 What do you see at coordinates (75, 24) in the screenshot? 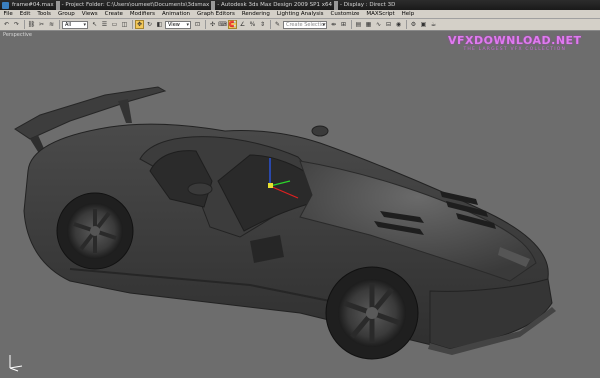
I see `selection-filter-dropdown: All` at bounding box center [75, 24].